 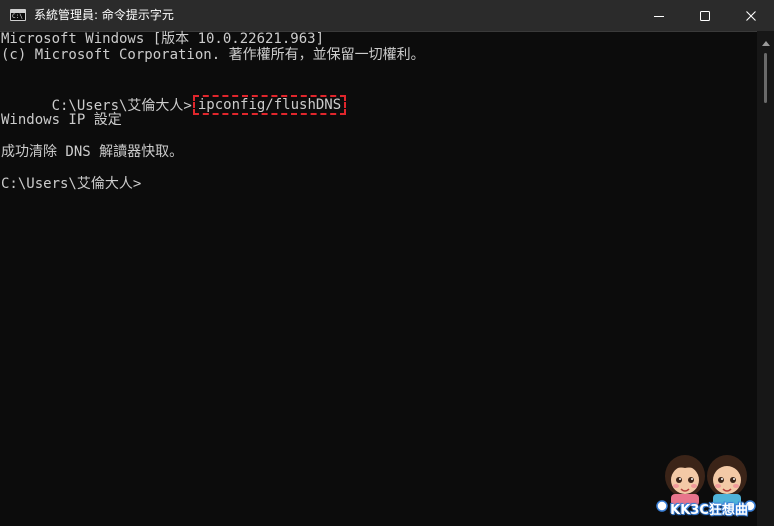 I want to click on close-icon, so click(x=751, y=15).